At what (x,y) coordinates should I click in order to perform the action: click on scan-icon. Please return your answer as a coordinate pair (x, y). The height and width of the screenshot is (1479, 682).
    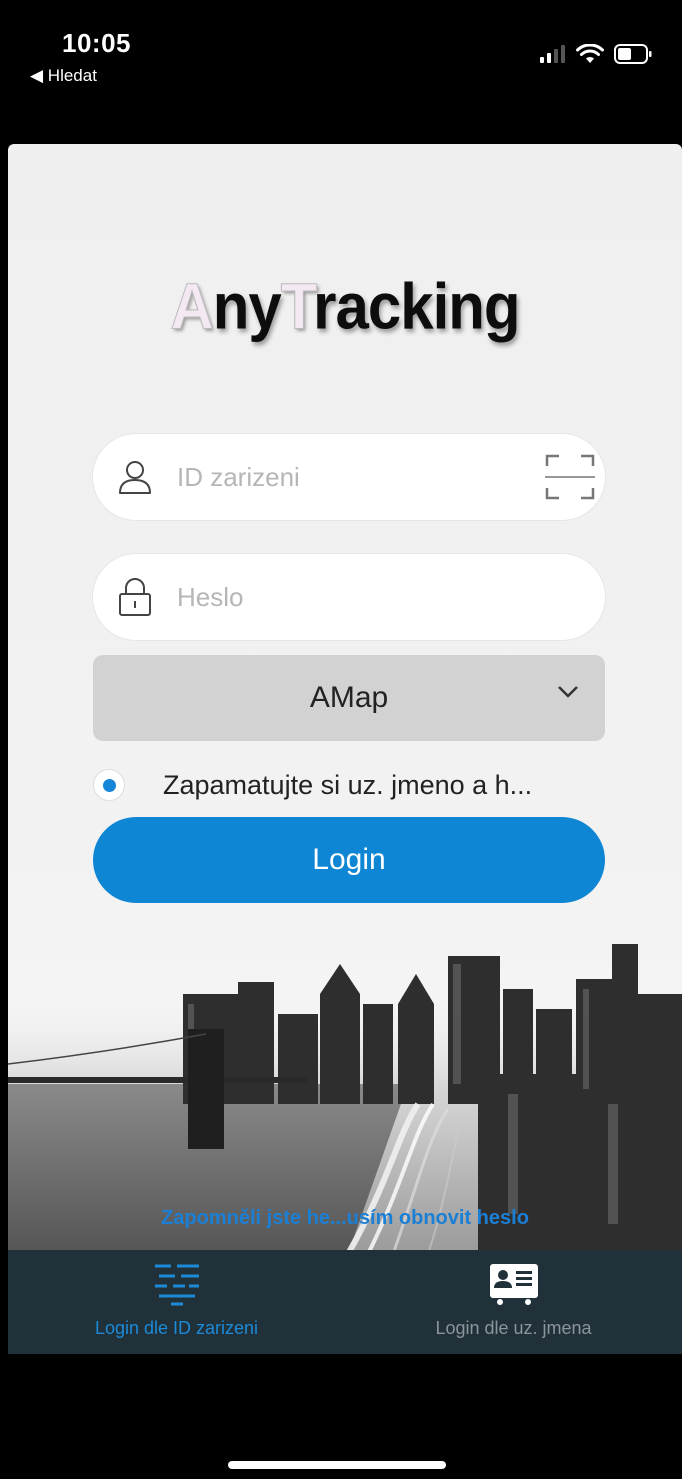
    Looking at the image, I should click on (570, 477).